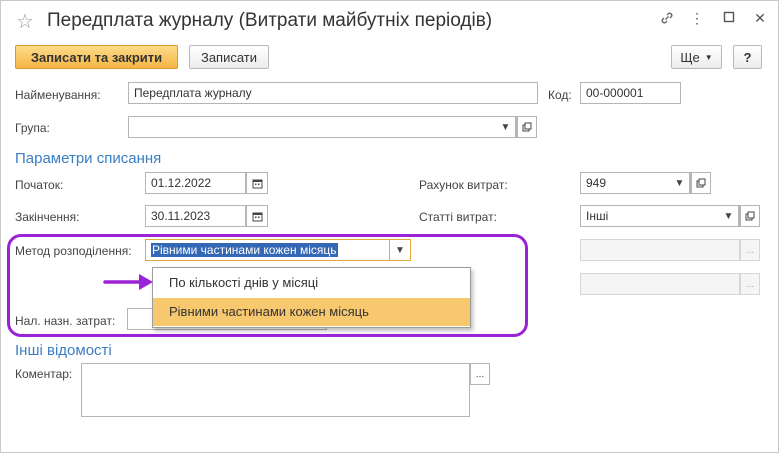 This screenshot has height=453, width=779. I want to click on code-label: Код:, so click(560, 95).